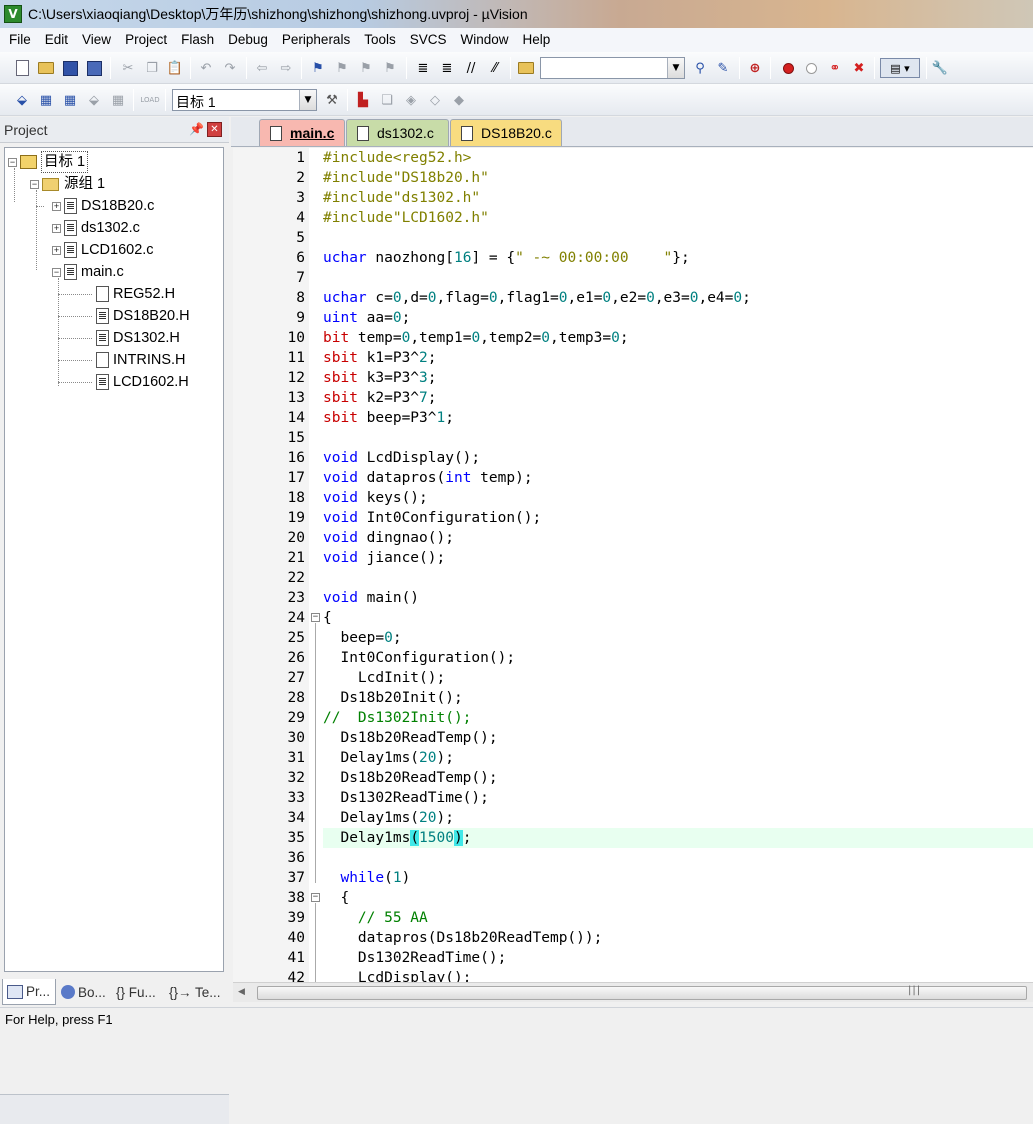  I want to click on code-line: 33 Ds1302ReadTime();, so click(633, 798).